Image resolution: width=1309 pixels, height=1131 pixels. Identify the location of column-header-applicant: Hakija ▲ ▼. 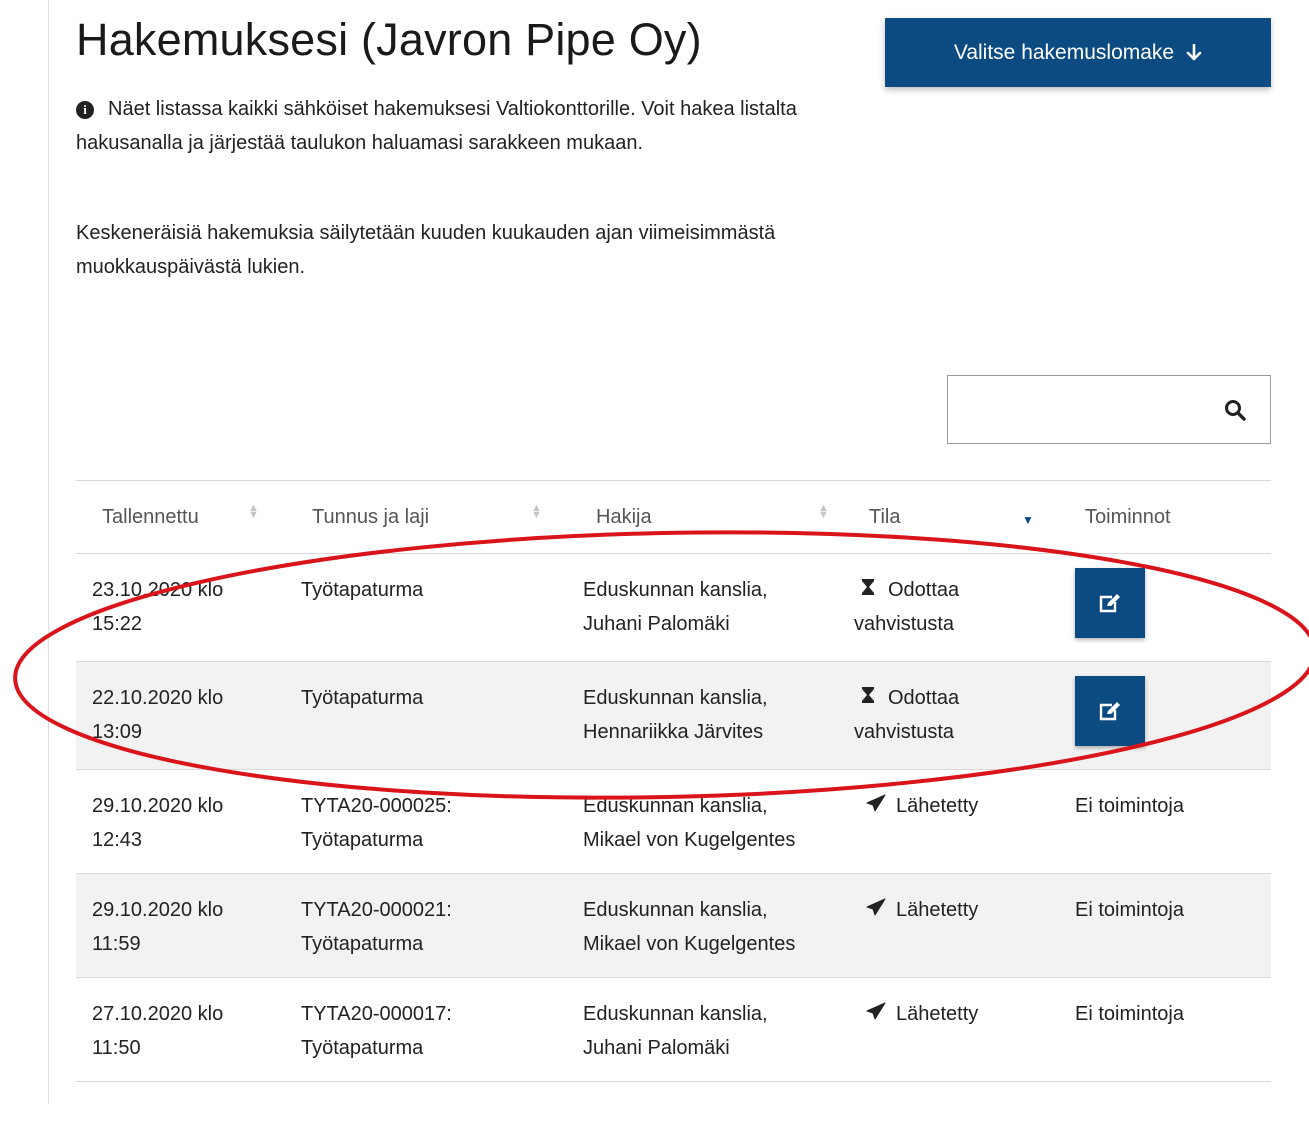
(712, 517).